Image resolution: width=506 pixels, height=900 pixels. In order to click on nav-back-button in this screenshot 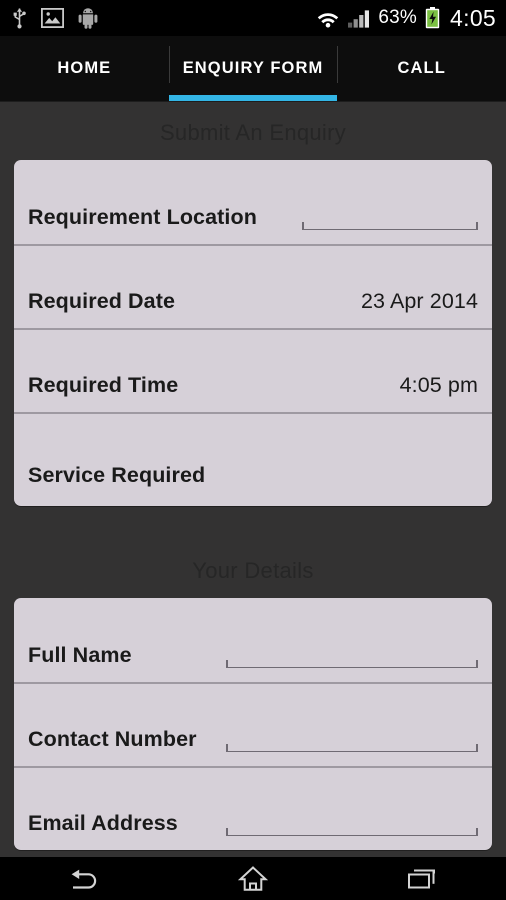, I will do `click(84, 878)`.